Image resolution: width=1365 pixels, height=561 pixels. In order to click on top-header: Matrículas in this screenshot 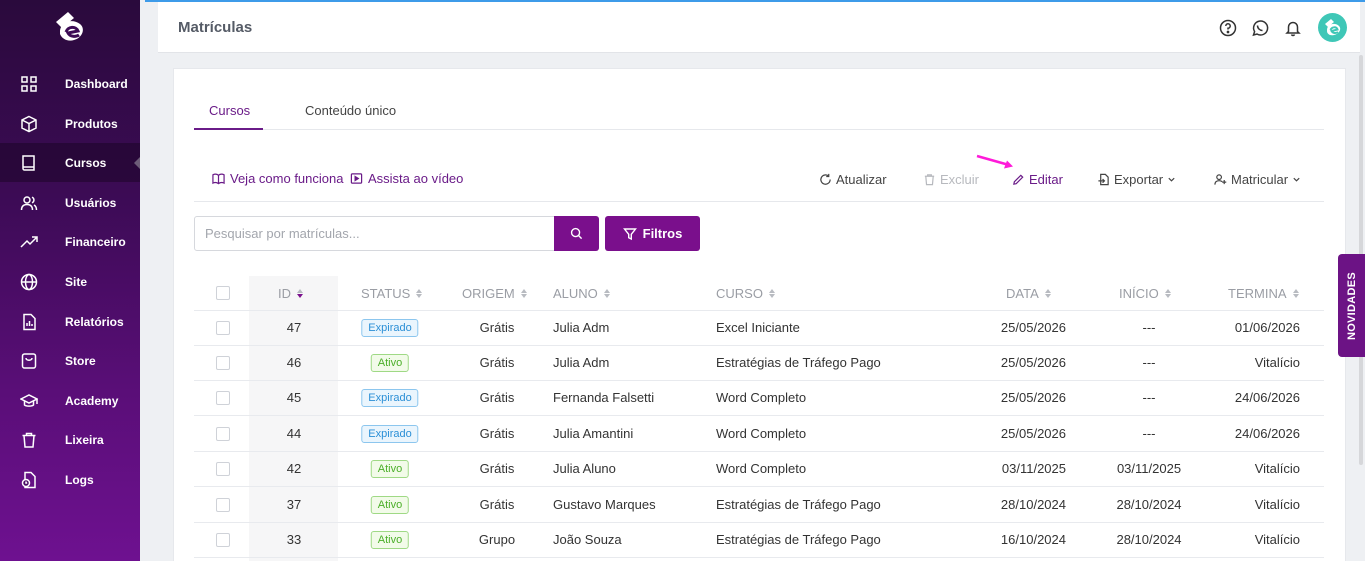, I will do `click(759, 27)`.